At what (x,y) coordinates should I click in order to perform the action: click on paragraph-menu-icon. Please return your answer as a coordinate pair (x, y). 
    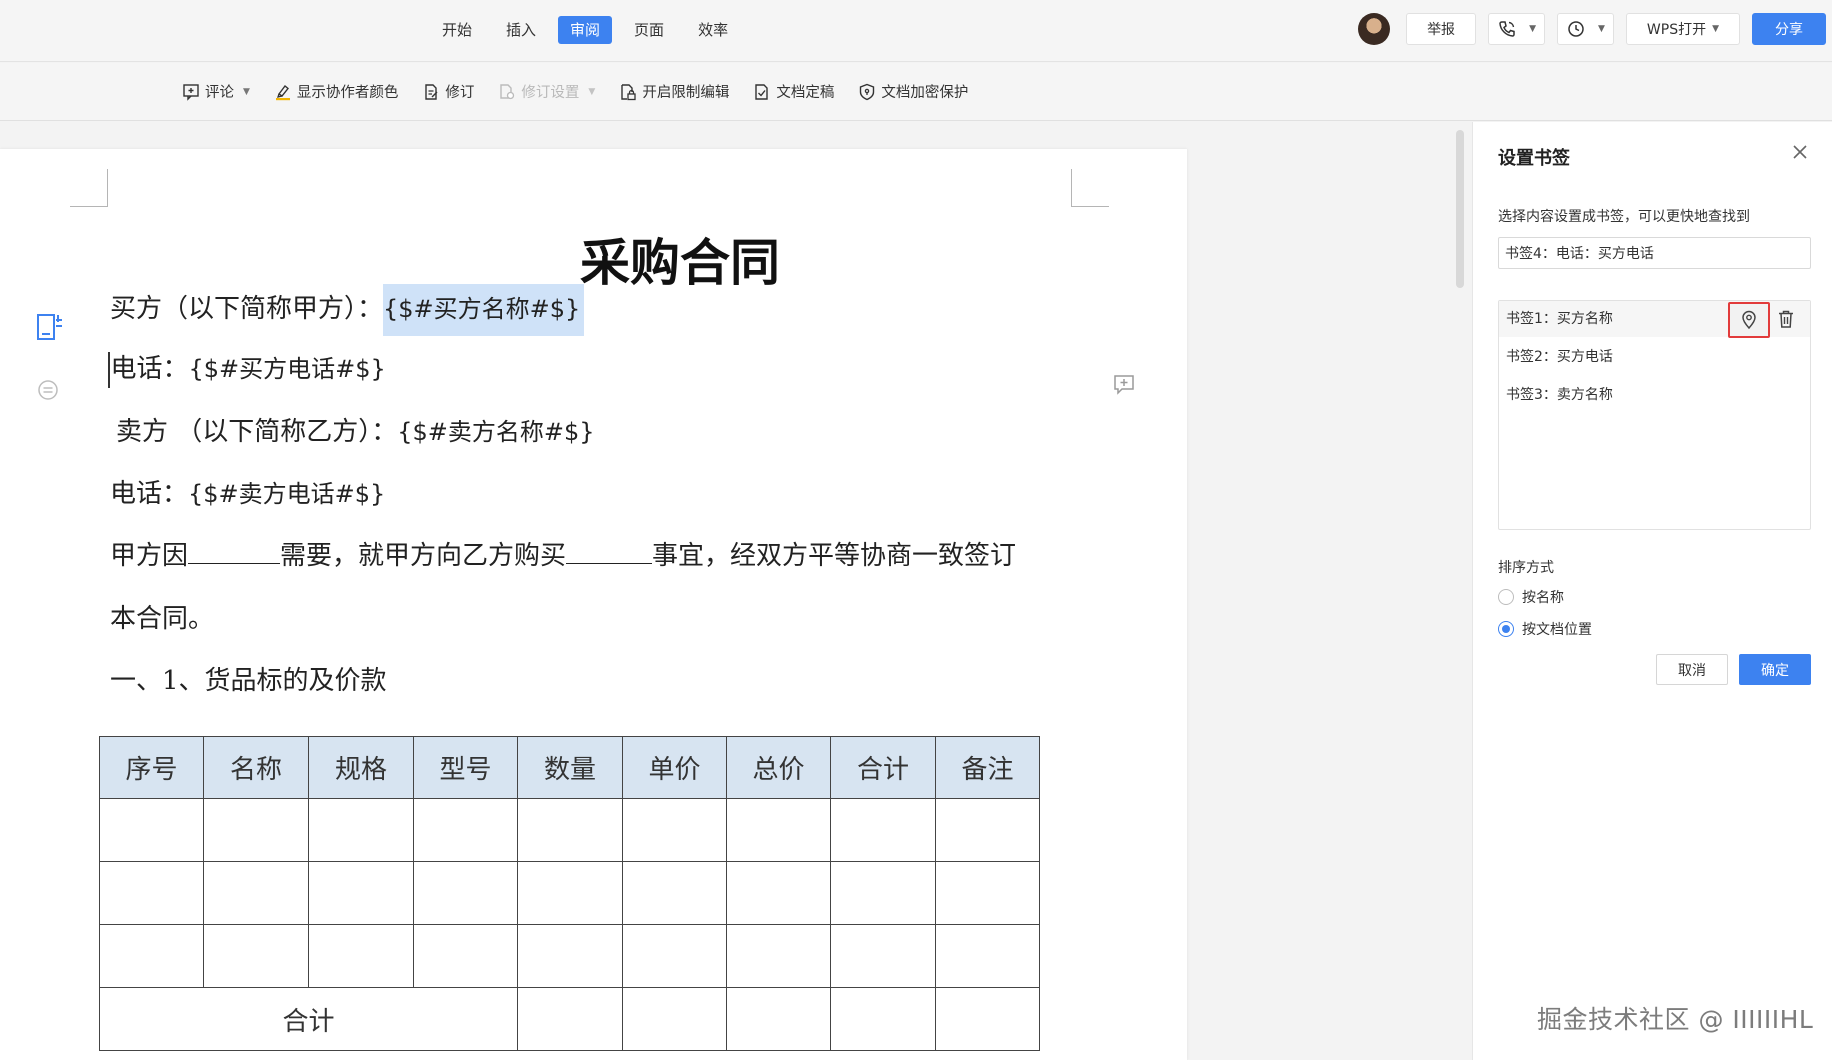
    Looking at the image, I should click on (48, 390).